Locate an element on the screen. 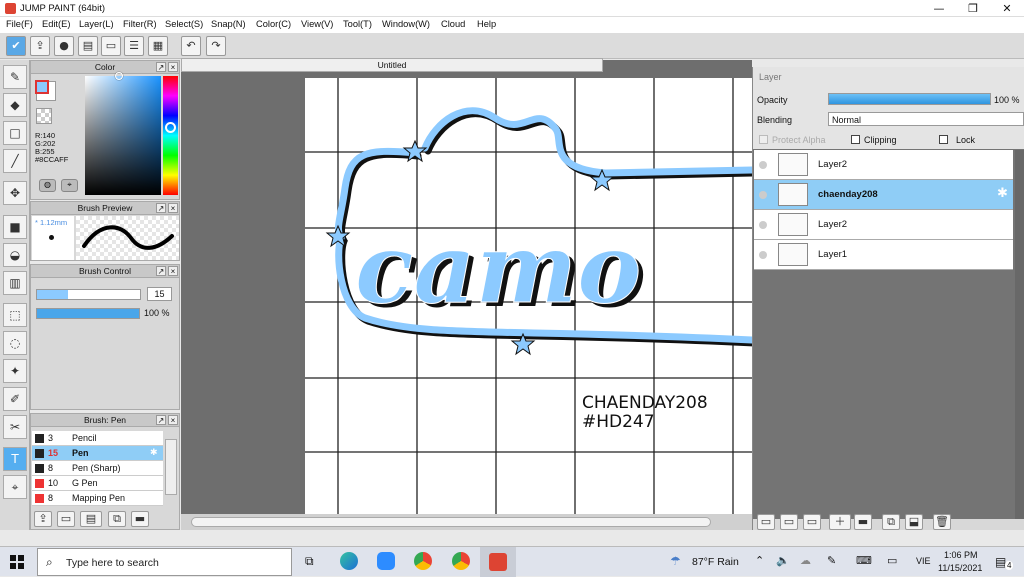 Image resolution: width=1024 pixels, height=577 pixels. task-view-icon: ⧉ is located at coordinates (309, 561).